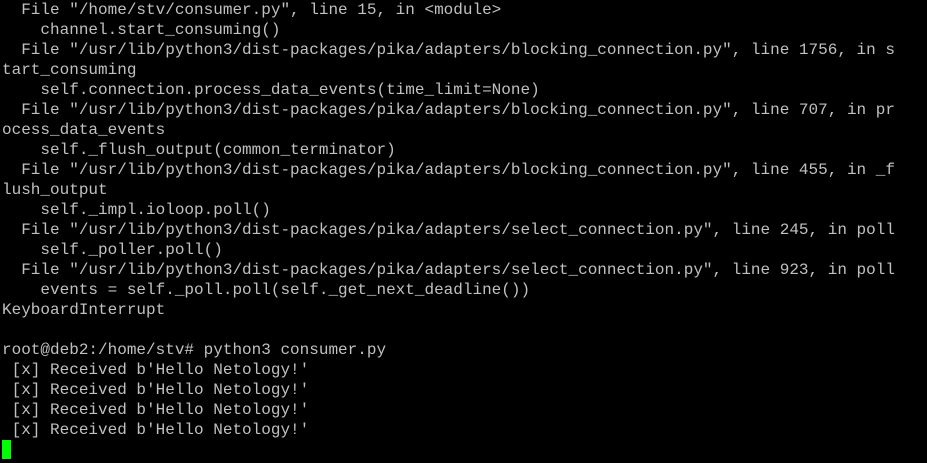 This screenshot has width=927, height=463. What do you see at coordinates (84, 130) in the screenshot?
I see `traceback-line: ocess_data_events` at bounding box center [84, 130].